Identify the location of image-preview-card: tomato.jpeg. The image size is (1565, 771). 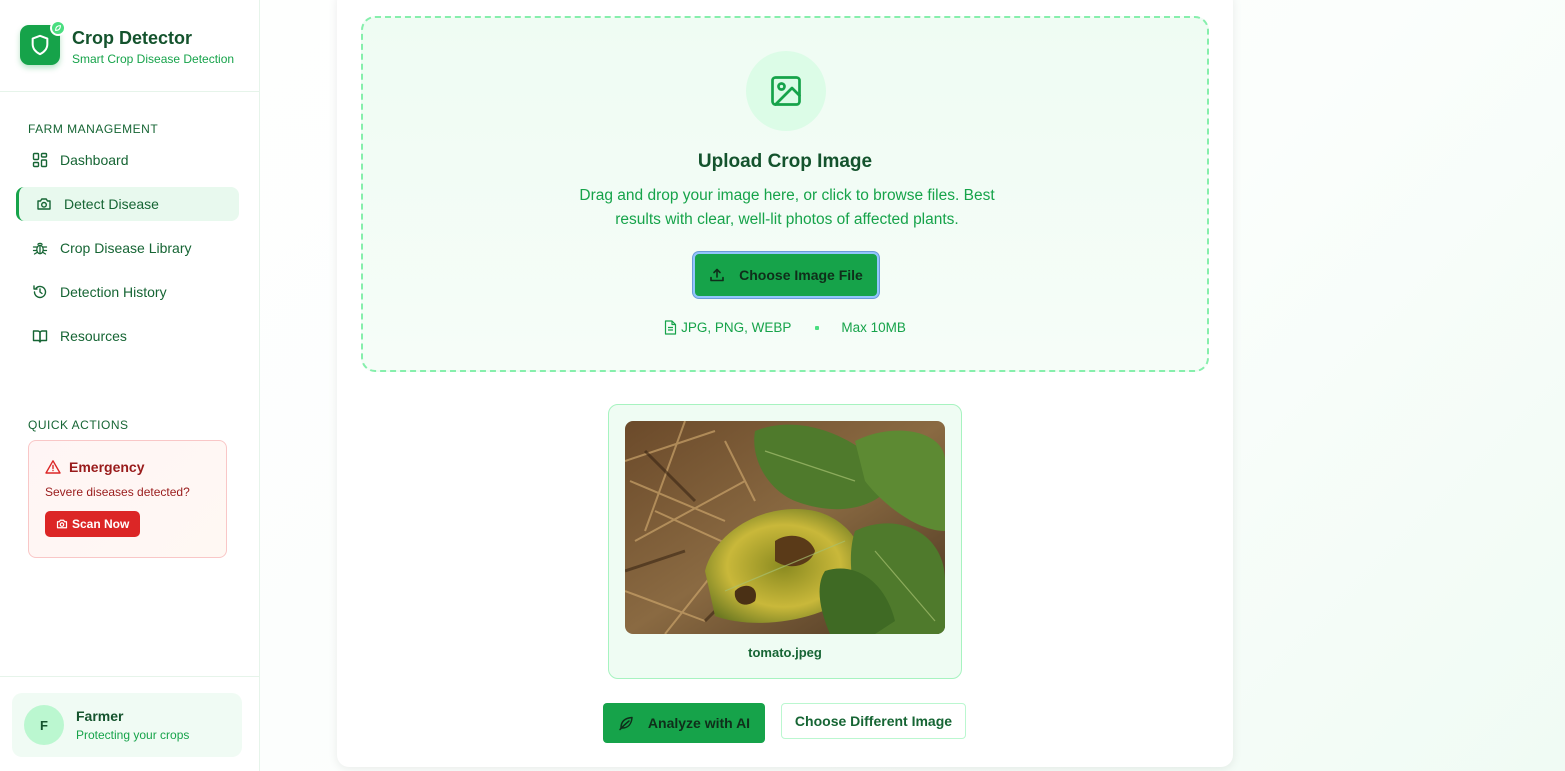
(785, 541).